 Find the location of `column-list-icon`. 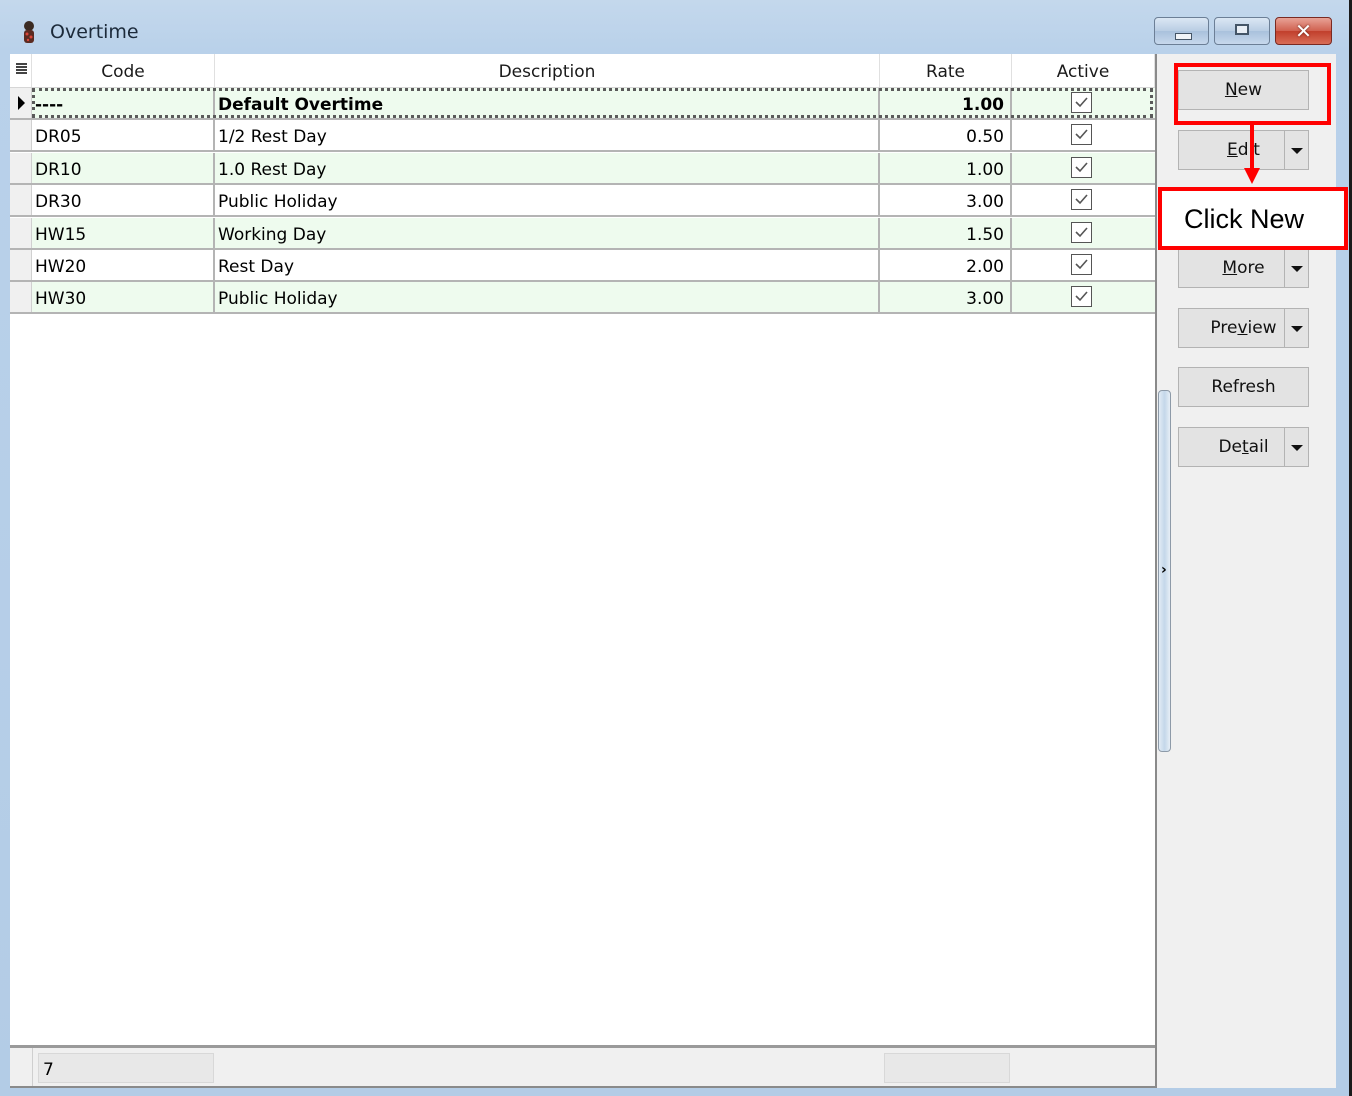

column-list-icon is located at coordinates (21, 70).